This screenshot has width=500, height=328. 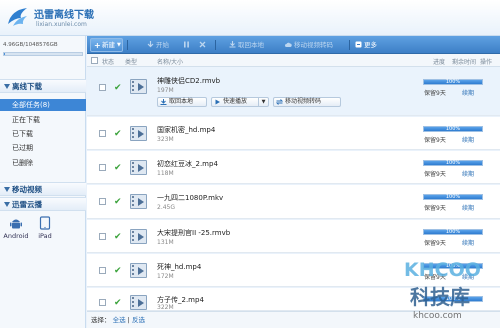 What do you see at coordinates (293, 202) in the screenshot?
I see `task-row: ✔ 一九四二1080P.mkv 2.45G 100% 保留9天 续期` at bounding box center [293, 202].